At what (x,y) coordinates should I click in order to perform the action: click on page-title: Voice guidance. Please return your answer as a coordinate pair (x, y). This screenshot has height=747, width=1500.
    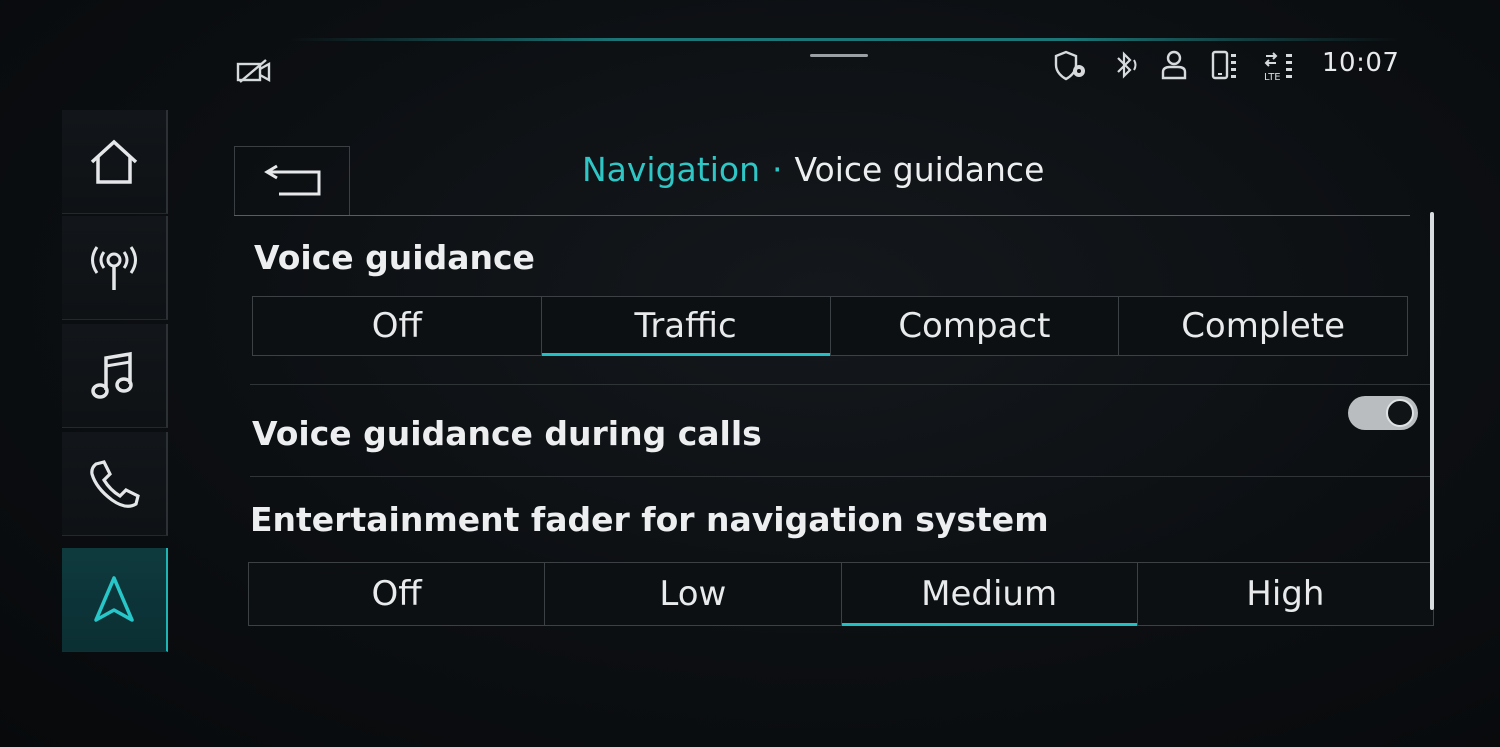
    Looking at the image, I should click on (919, 169).